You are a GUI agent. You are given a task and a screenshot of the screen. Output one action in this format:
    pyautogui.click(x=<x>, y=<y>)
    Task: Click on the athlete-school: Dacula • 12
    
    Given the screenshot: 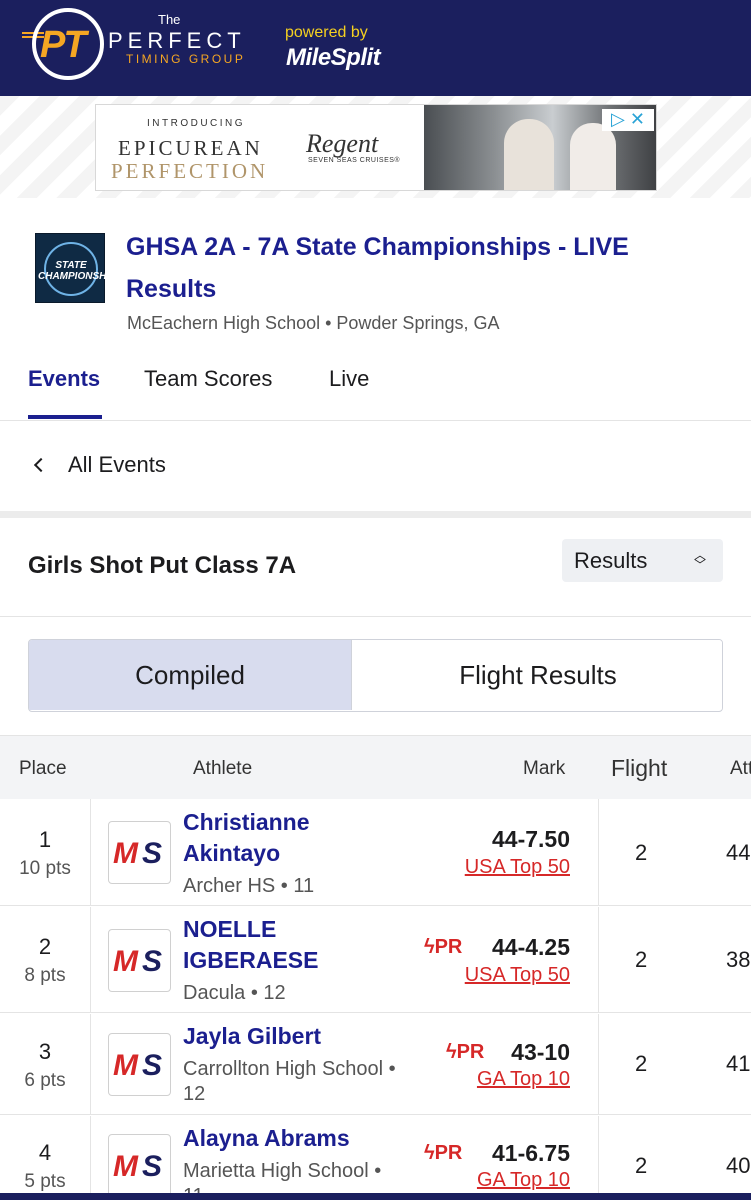 What is the action you would take?
    pyautogui.click(x=234, y=993)
    